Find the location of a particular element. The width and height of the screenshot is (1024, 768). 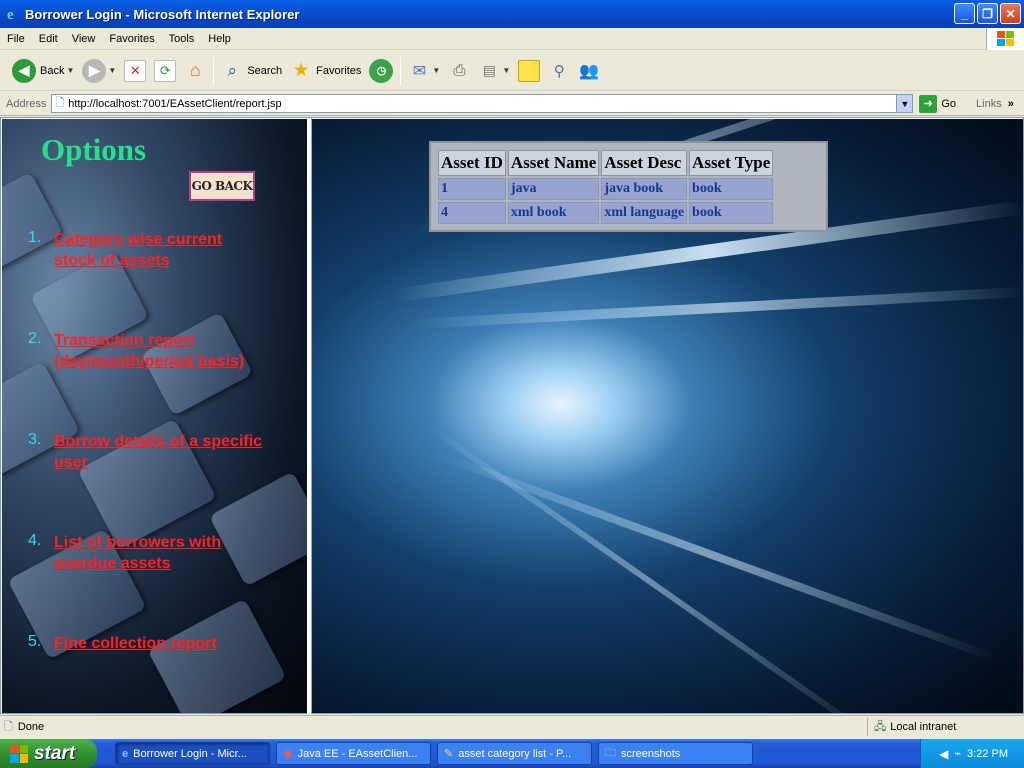

menu-view: View is located at coordinates (84, 39).